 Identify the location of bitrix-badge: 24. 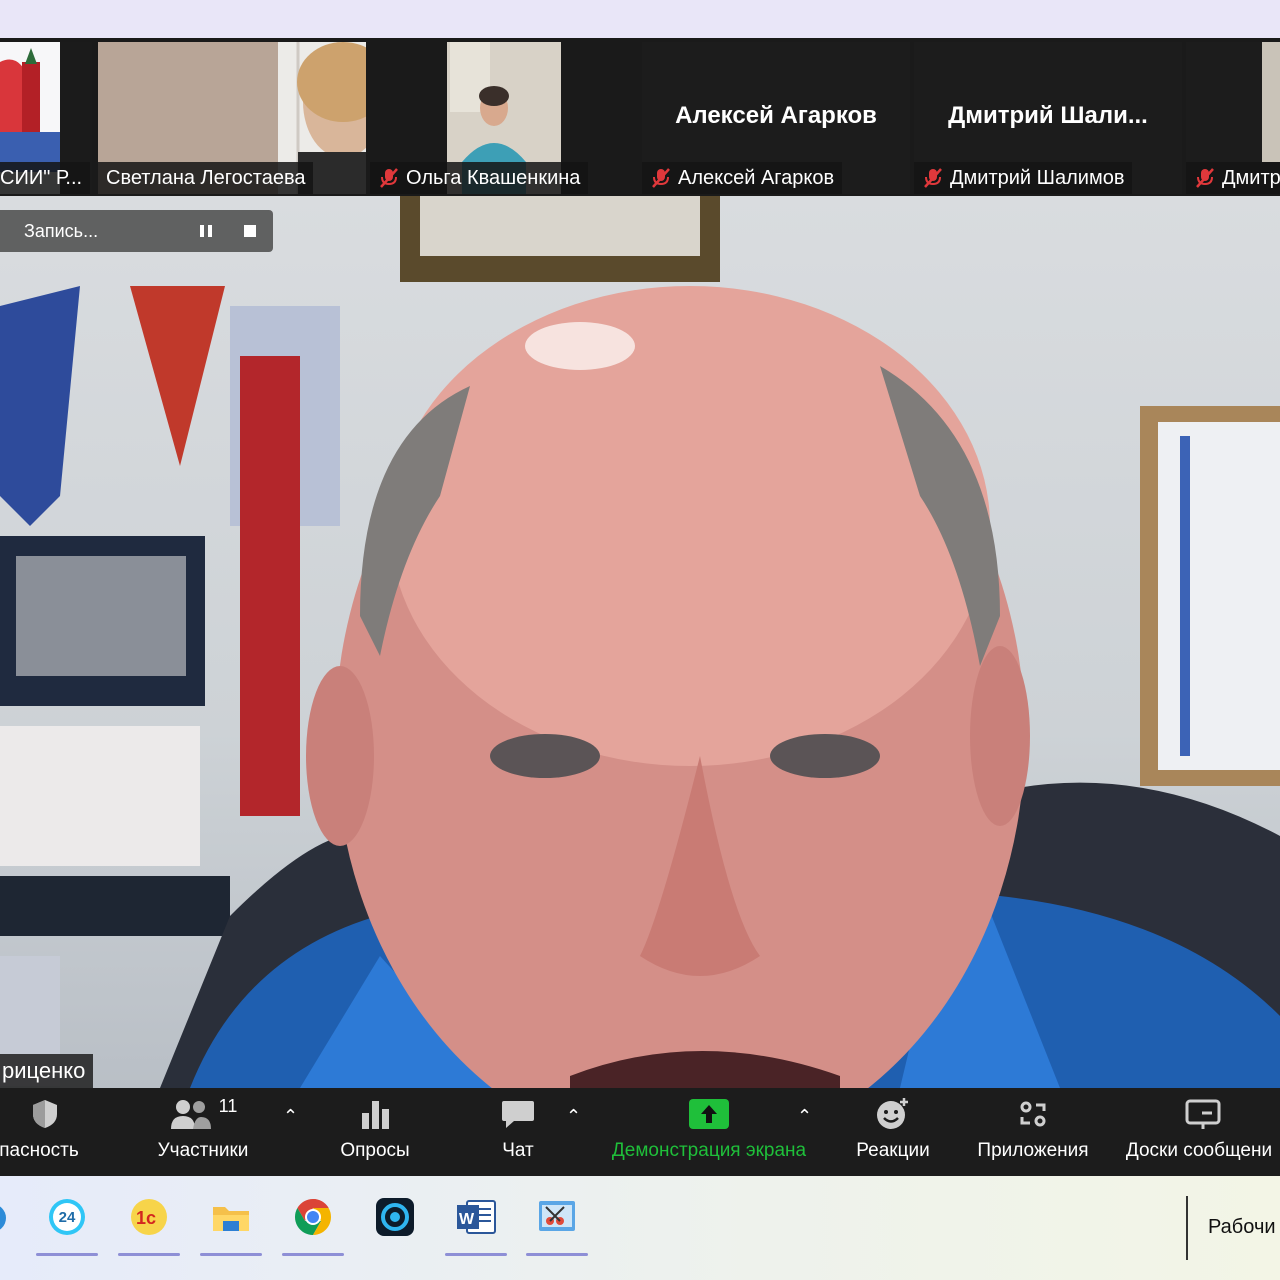
(67, 1217).